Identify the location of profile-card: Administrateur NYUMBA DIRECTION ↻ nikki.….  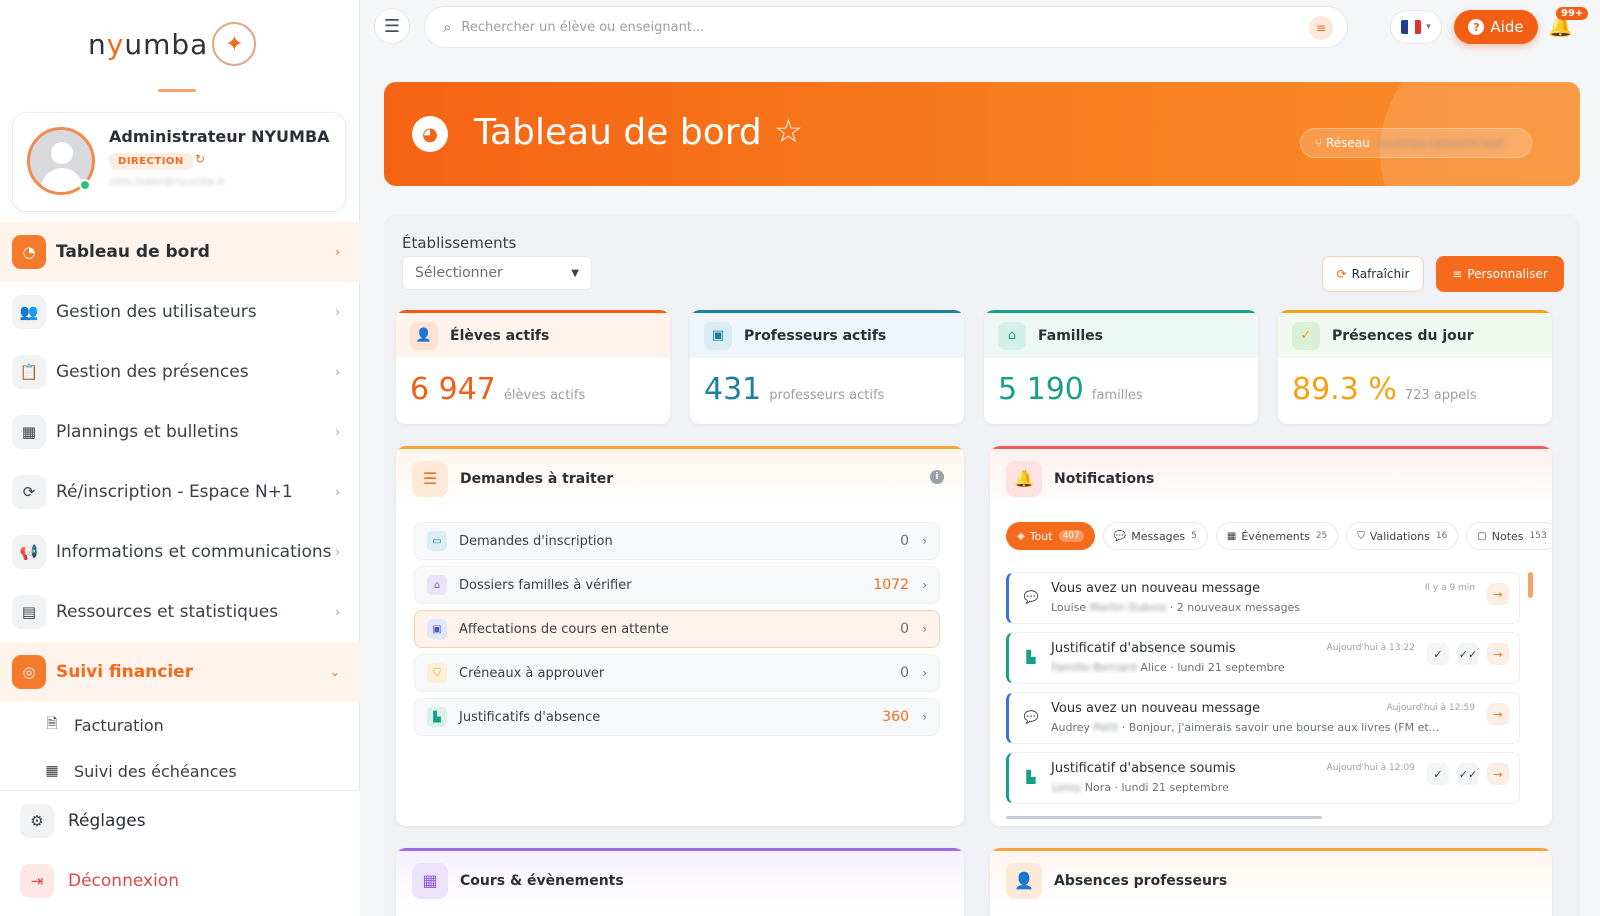
(179, 162).